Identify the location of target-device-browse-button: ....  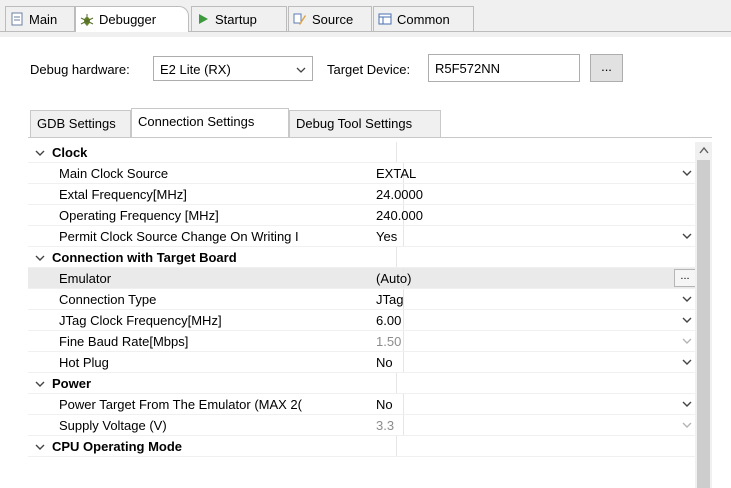
(606, 68).